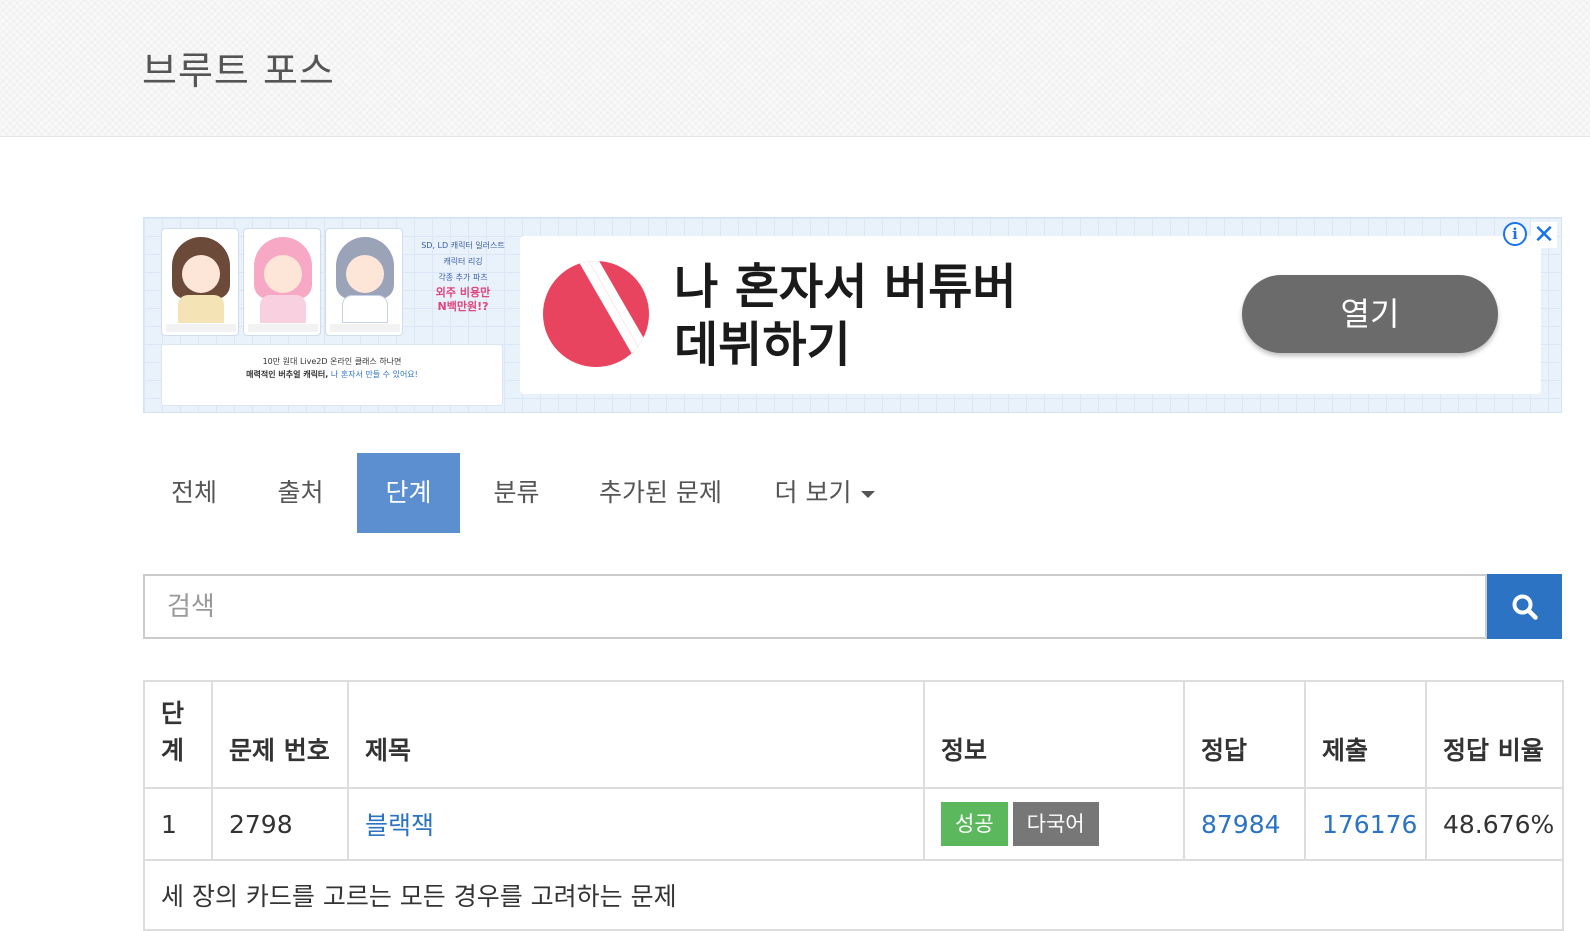 Image resolution: width=1590 pixels, height=931 pixels. What do you see at coordinates (279, 750) in the screenshot?
I see `header-label: 문제 번호` at bounding box center [279, 750].